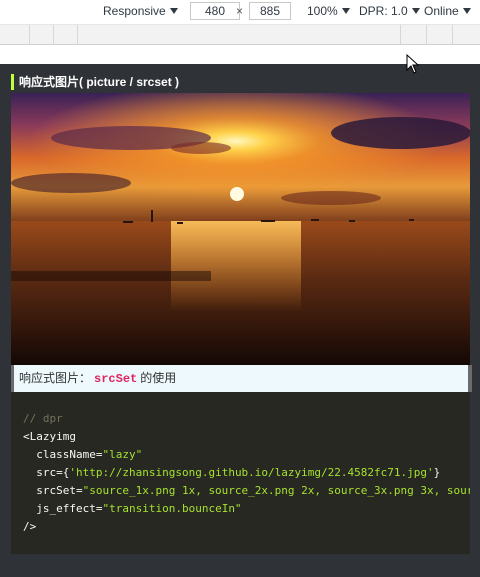  What do you see at coordinates (69, 508) in the screenshot?
I see `code-effect-attr: js_effect=` at bounding box center [69, 508].